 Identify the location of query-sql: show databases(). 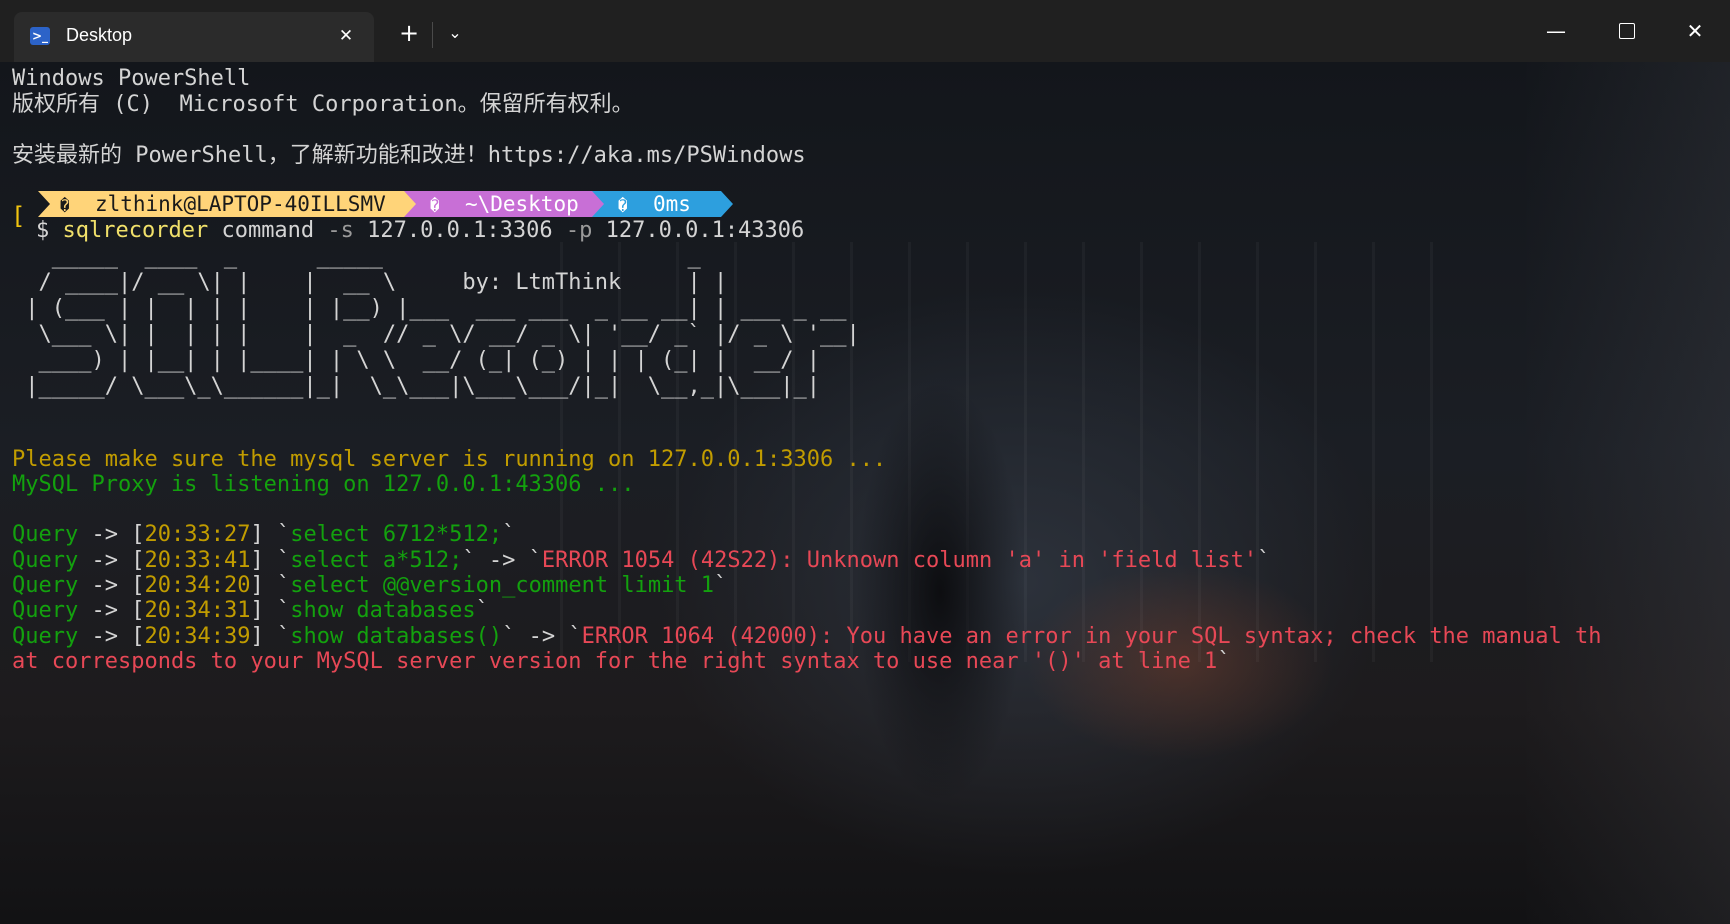
(396, 636).